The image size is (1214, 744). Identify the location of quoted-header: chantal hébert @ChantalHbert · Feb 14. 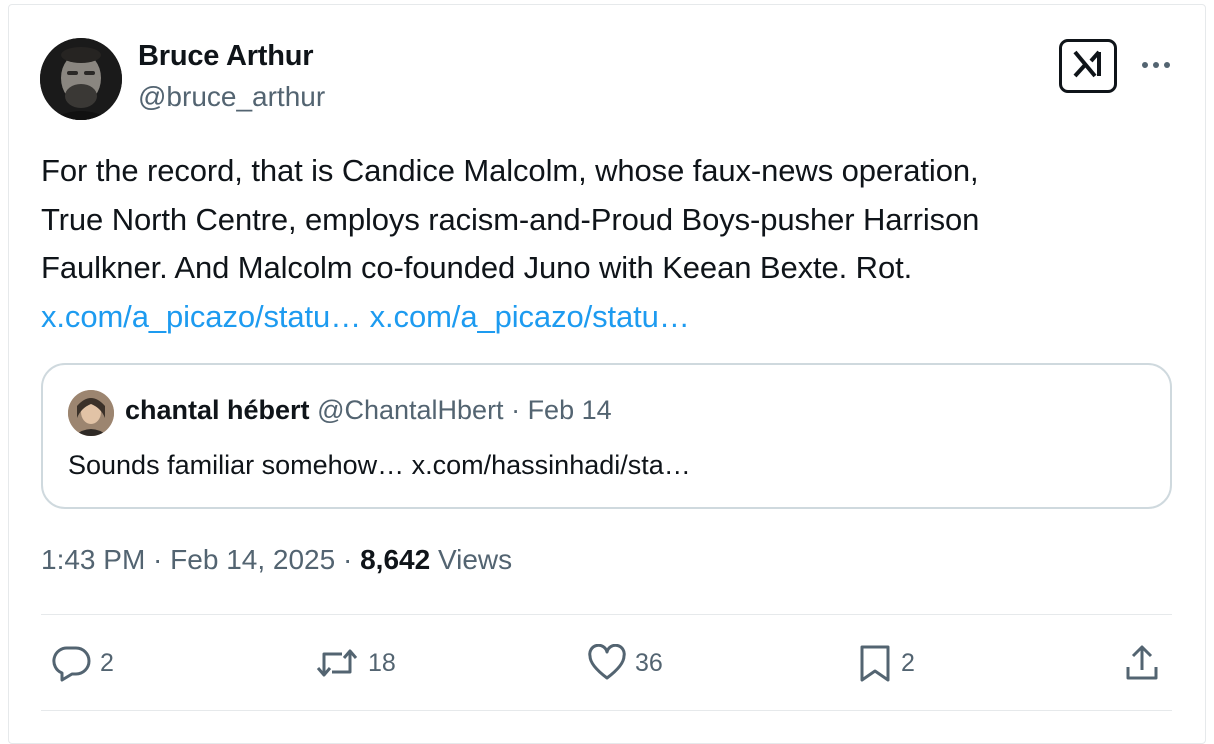
(368, 410).